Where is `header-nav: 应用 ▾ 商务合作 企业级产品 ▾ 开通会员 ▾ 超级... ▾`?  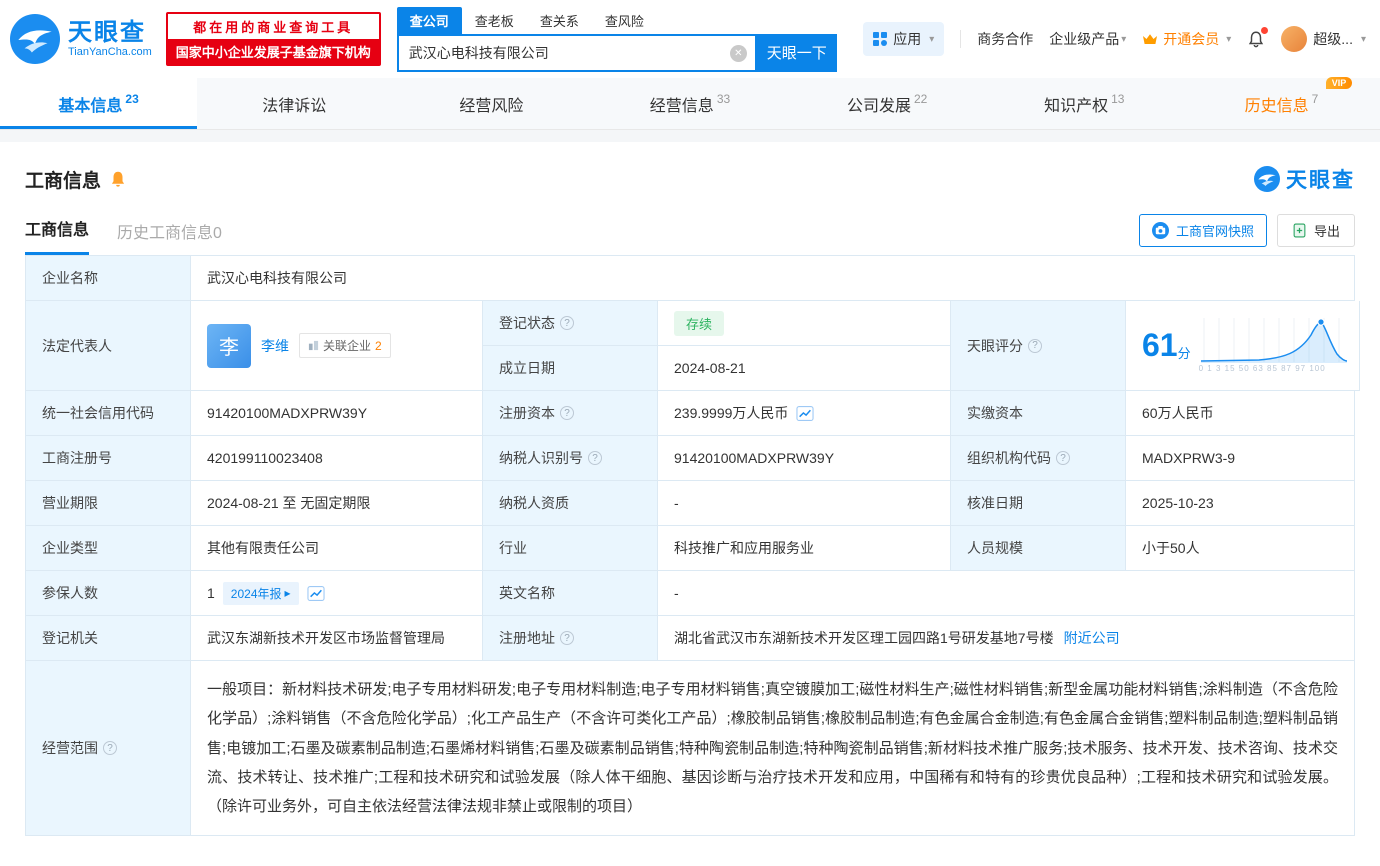
header-nav: 应用 ▾ 商务合作 企业级产品 ▾ 开通会员 ▾ 超级... ▾ is located at coordinates (1114, 39).